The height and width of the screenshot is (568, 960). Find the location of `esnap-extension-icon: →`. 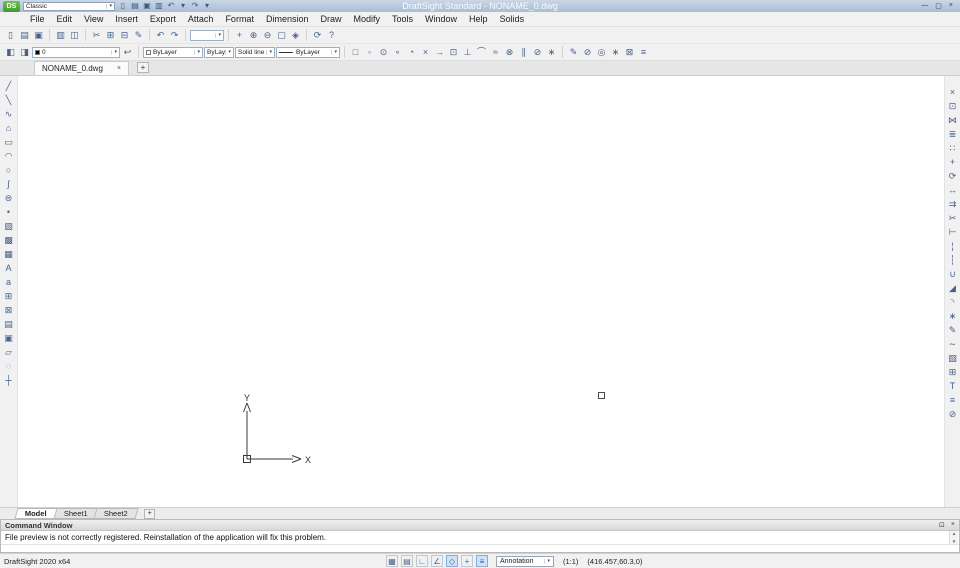

esnap-extension-icon: → is located at coordinates (439, 52).